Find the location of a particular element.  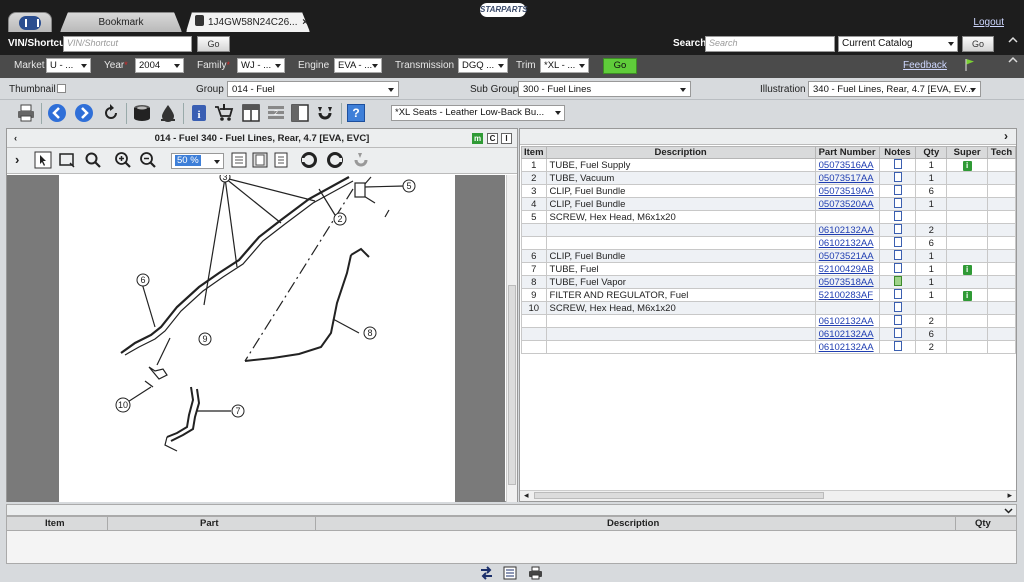

col-notes: Notes is located at coordinates (897, 152).